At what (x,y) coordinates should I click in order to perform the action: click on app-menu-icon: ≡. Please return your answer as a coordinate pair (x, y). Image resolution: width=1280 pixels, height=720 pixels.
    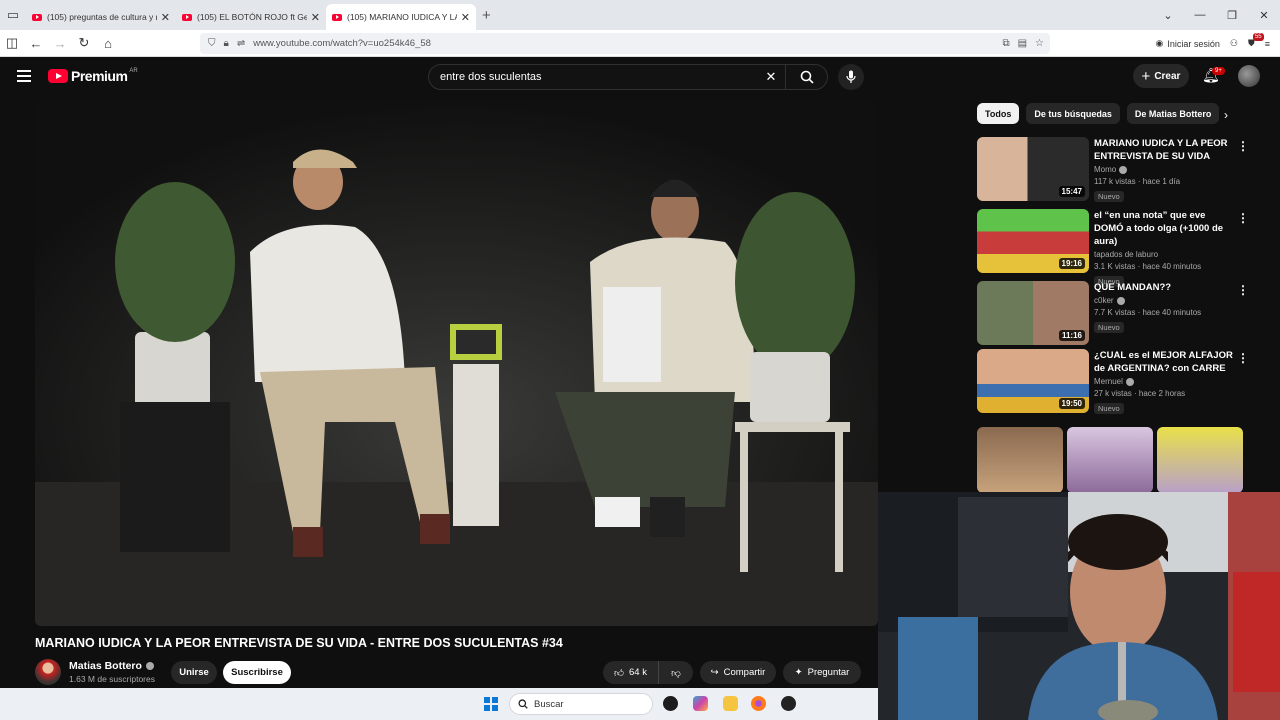
    Looking at the image, I should click on (1267, 44).